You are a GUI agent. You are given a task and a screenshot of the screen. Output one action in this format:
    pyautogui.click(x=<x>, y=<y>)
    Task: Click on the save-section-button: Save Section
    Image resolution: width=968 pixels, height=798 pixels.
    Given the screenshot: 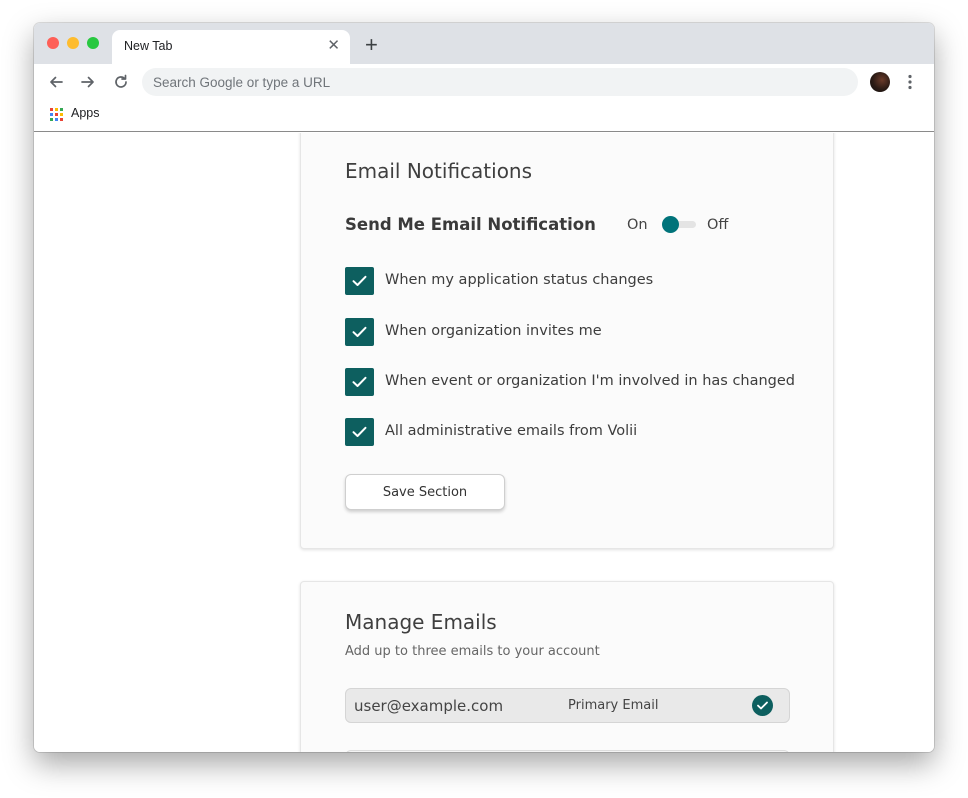 What is the action you would take?
    pyautogui.click(x=425, y=492)
    